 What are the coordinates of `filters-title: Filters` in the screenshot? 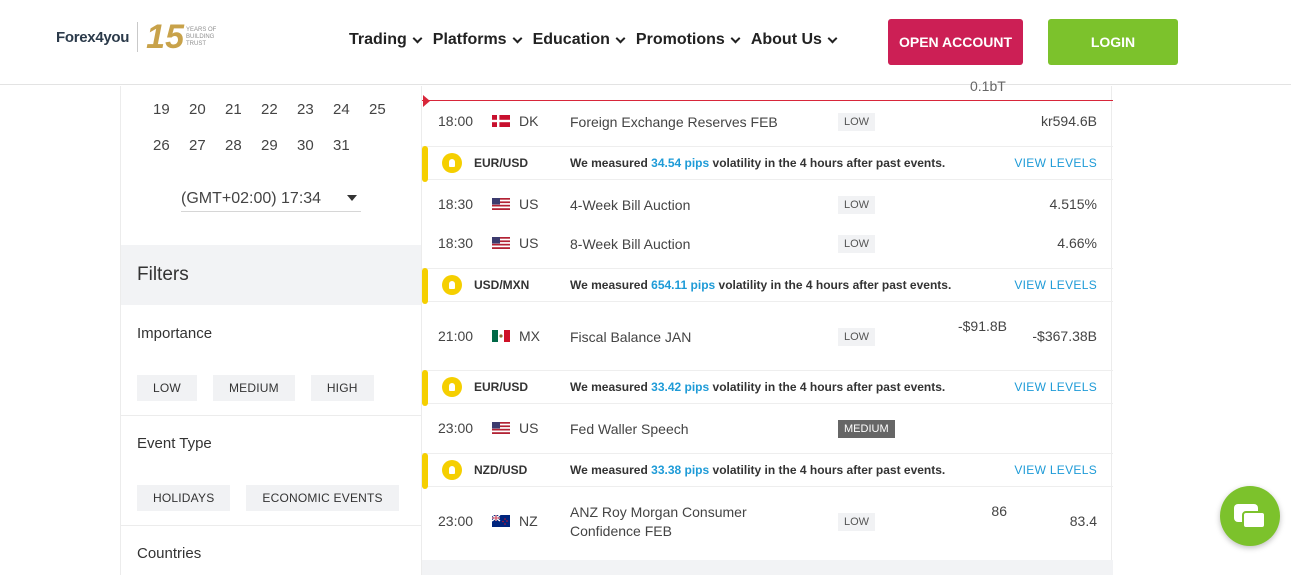 It's located at (271, 275).